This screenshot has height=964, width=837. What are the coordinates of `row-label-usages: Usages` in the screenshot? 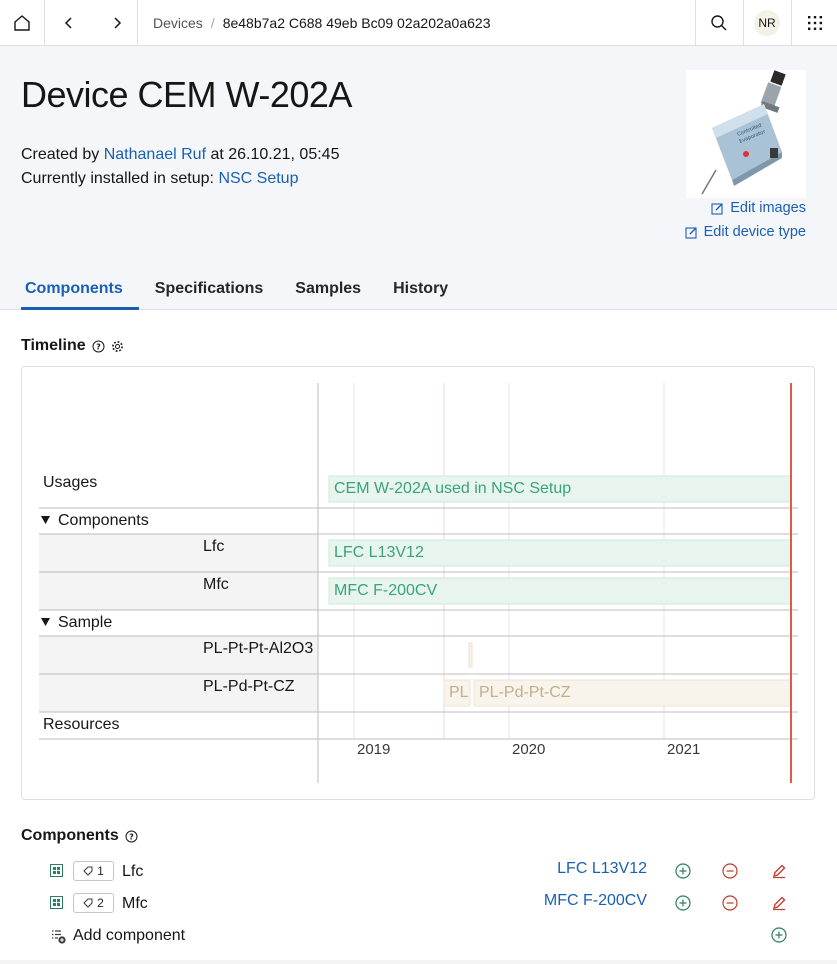 It's located at (70, 482).